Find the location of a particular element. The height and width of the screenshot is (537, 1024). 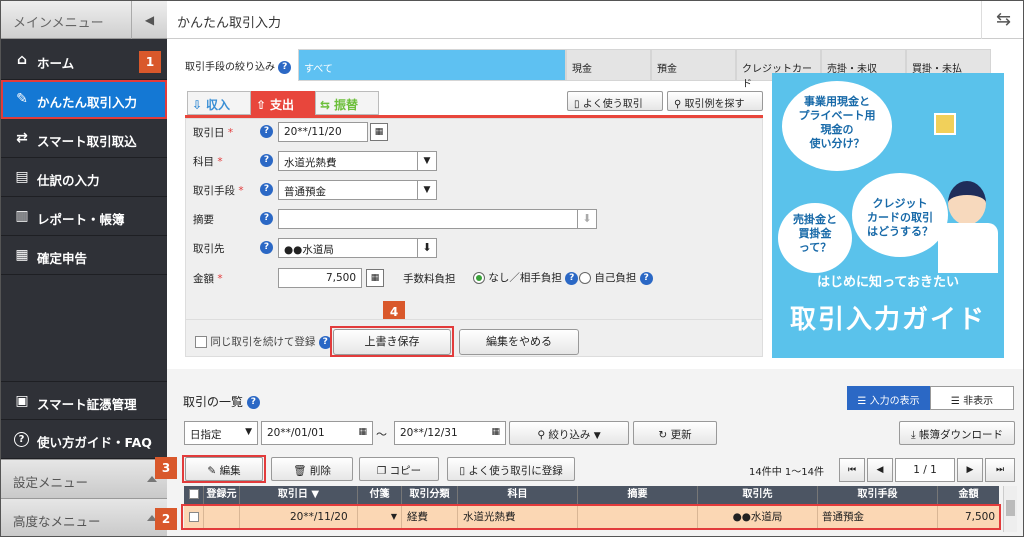

trash-icon: 🗑 is located at coordinates (300, 471).